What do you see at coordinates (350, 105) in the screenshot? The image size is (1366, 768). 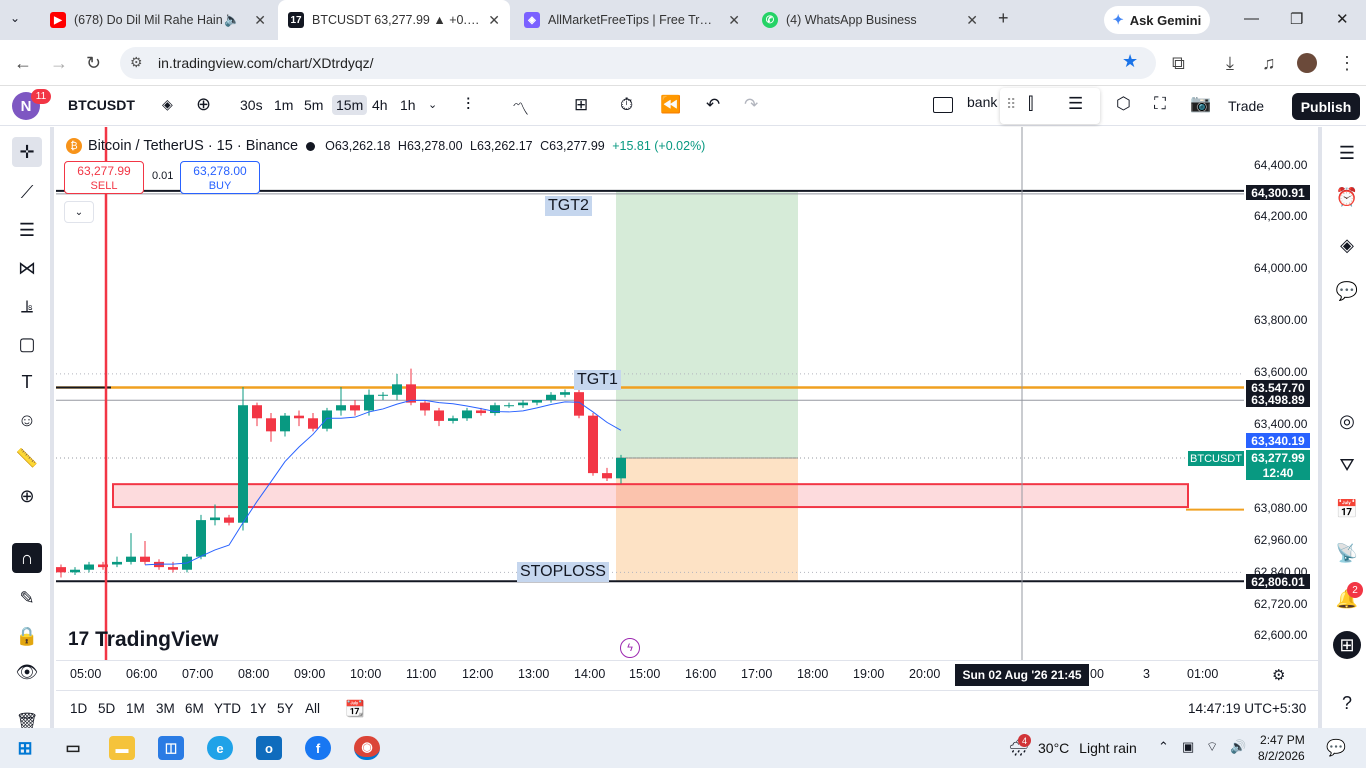 I see `interval-15m: 15m` at bounding box center [350, 105].